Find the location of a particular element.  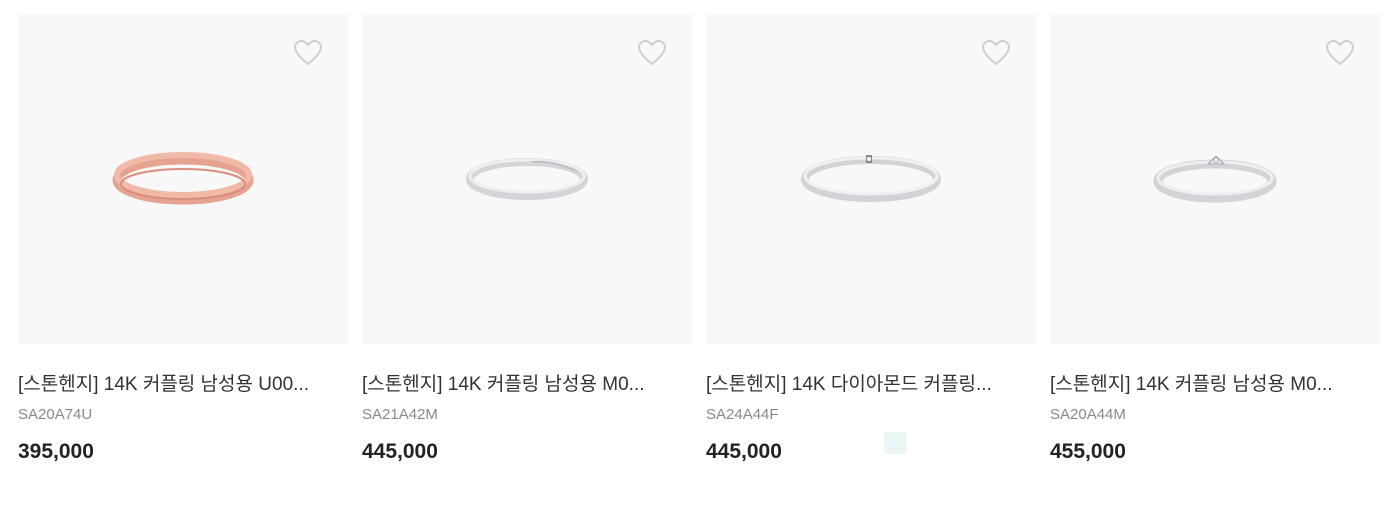

product-code: SA20A44M is located at coordinates (1088, 414).